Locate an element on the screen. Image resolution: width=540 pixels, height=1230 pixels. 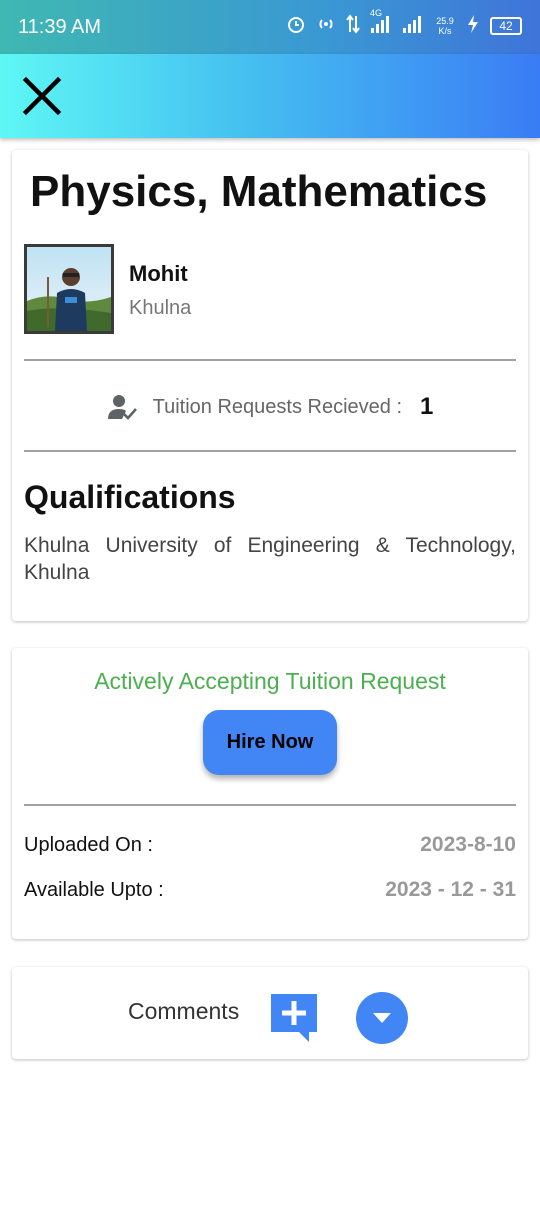
available-label: Available Upto : is located at coordinates (94, 890).